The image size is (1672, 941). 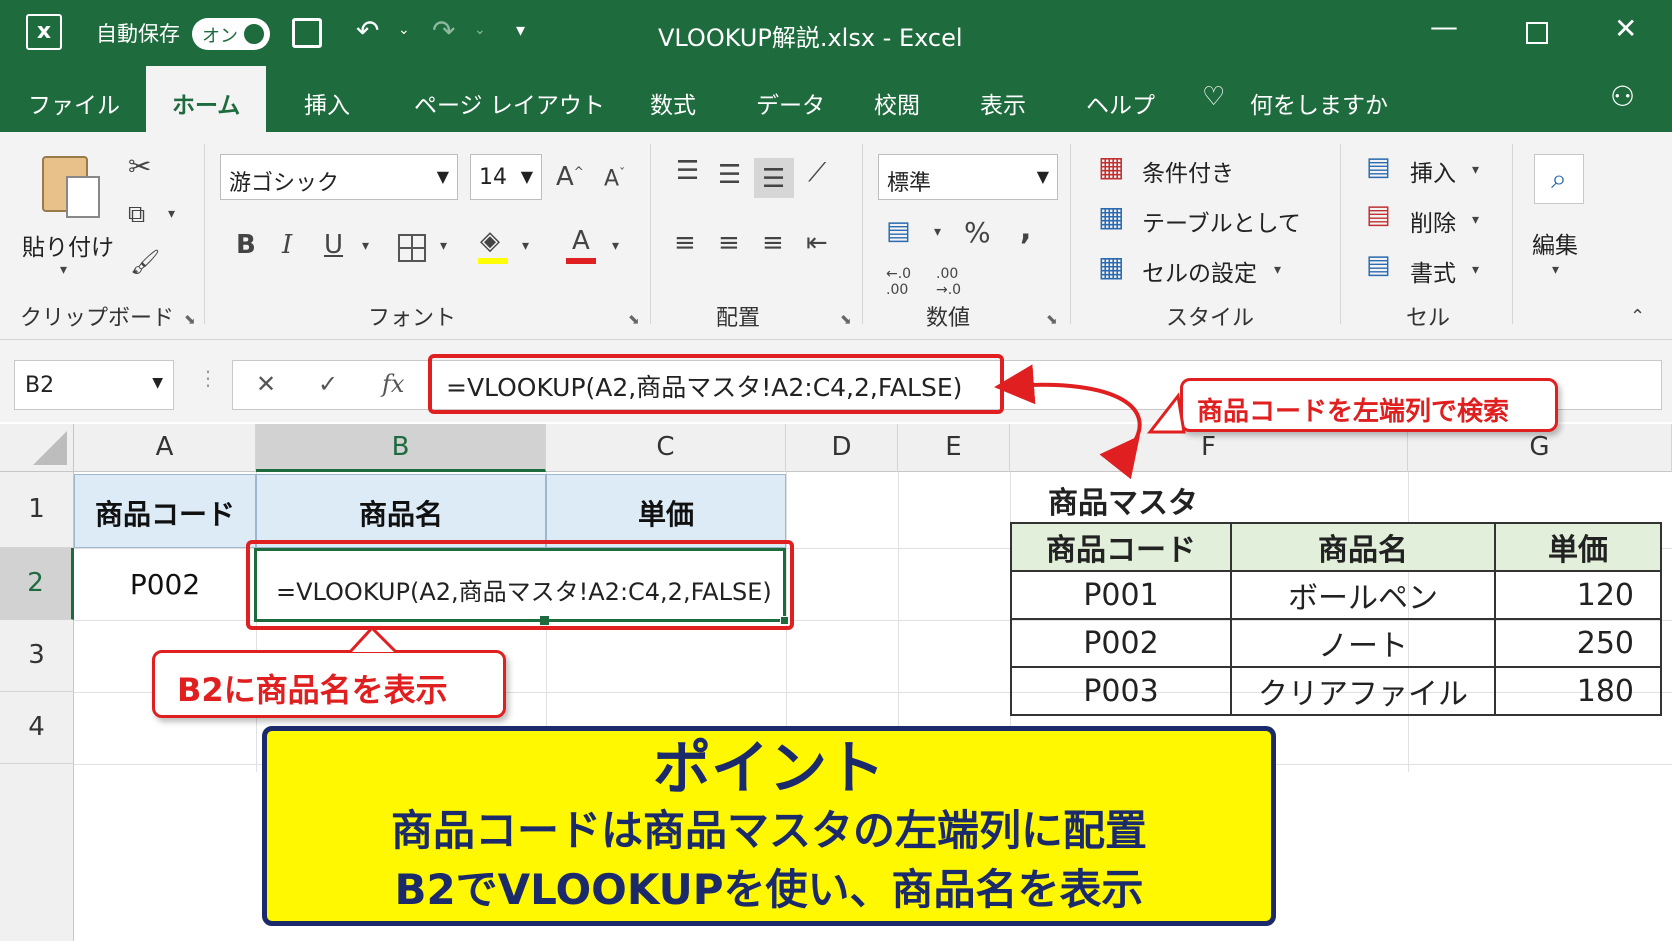 I want to click on point-title: ポイント, so click(x=768, y=768).